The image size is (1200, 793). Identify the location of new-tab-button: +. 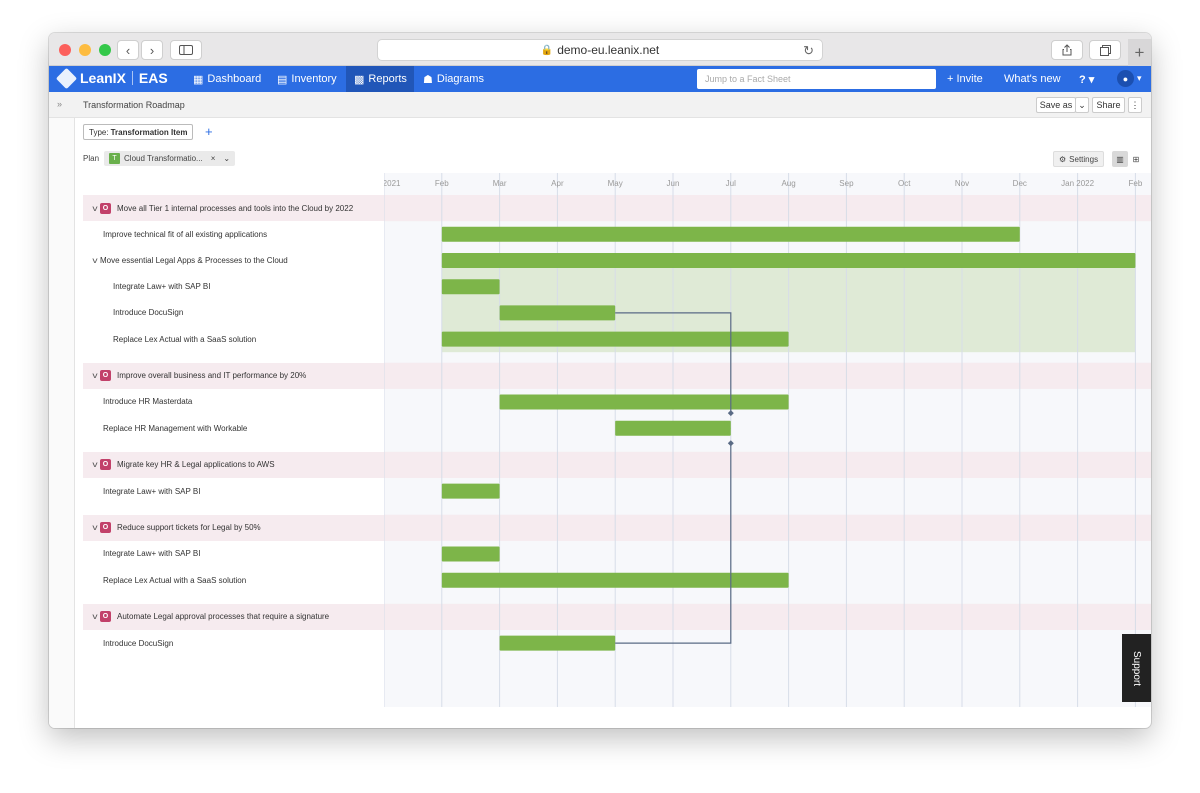
(1139, 52).